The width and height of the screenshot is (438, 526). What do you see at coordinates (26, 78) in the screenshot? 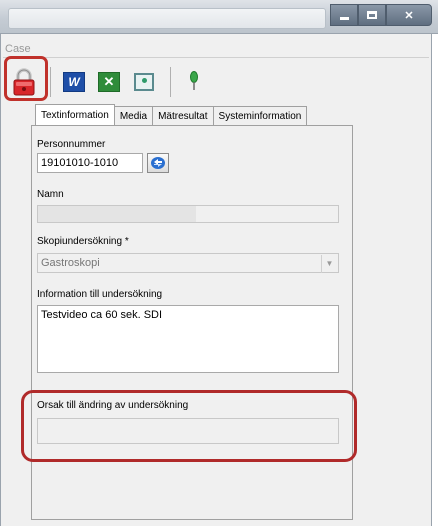
I see `highlight-lock` at bounding box center [26, 78].